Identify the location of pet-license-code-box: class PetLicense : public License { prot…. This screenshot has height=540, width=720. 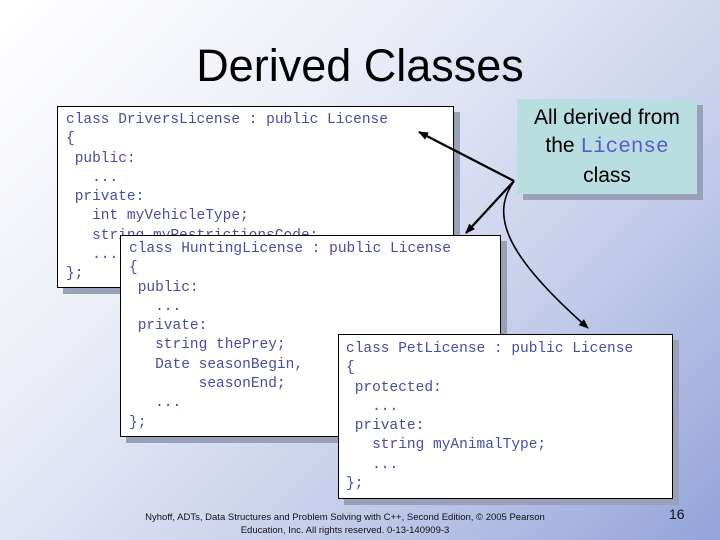
(505, 416).